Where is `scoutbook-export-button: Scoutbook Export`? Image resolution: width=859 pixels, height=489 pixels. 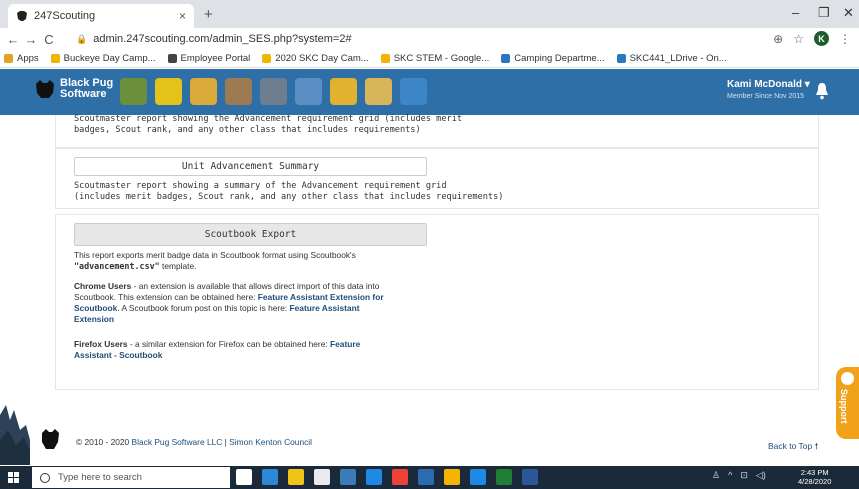 scoutbook-export-button: Scoutbook Export is located at coordinates (250, 234).